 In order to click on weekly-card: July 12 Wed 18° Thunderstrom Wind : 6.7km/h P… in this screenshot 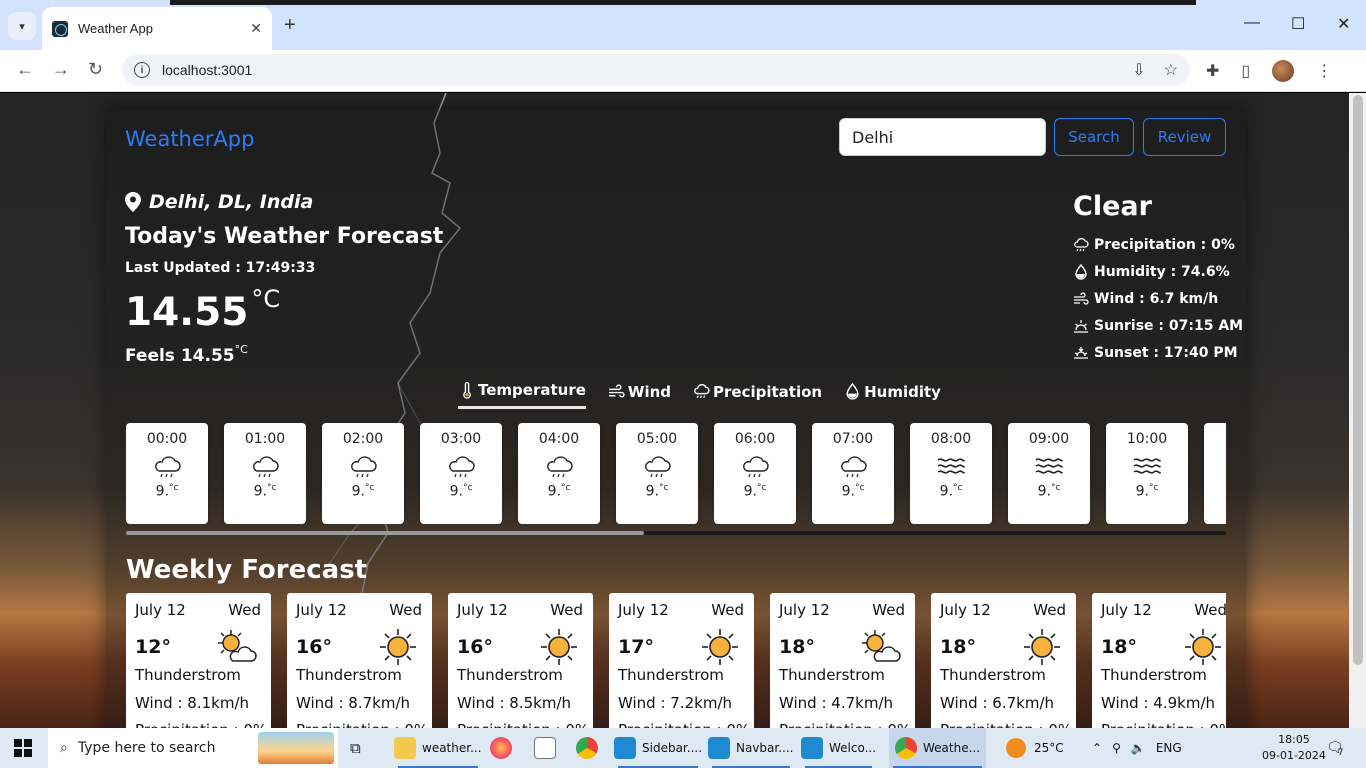, I will do `click(1003, 660)`.